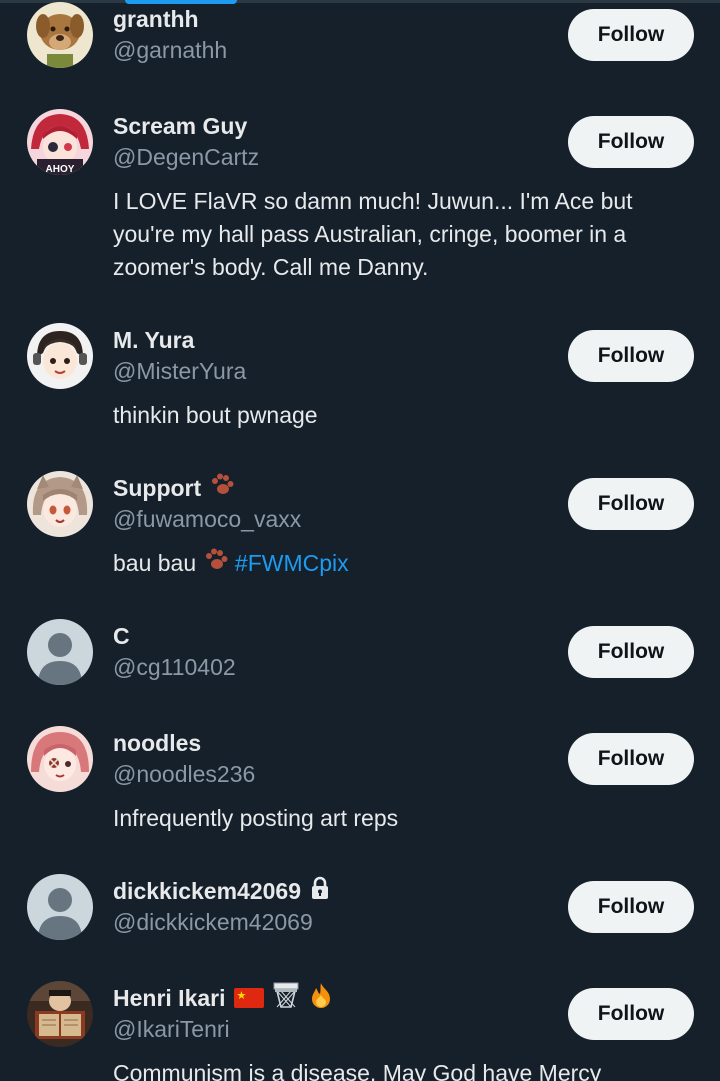  I want to click on display-name: Henri Ikari, so click(223, 998).